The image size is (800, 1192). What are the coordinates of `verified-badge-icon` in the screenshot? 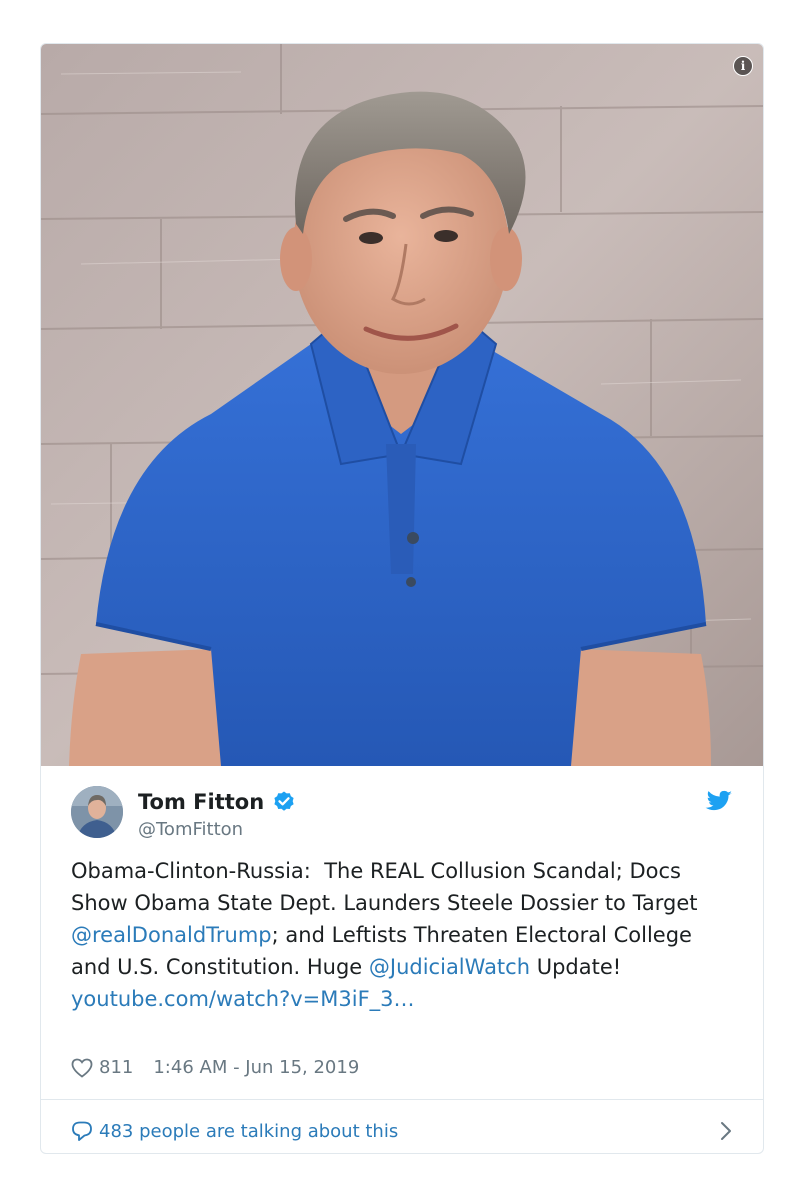 It's located at (284, 801).